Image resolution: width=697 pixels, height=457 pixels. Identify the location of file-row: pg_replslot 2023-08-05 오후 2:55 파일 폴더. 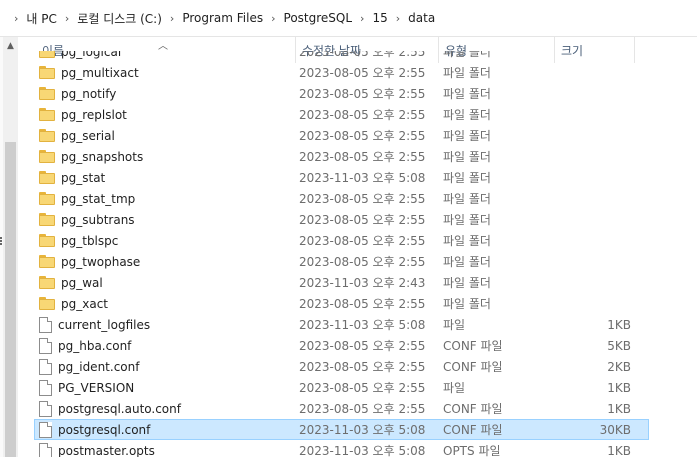
(341, 114).